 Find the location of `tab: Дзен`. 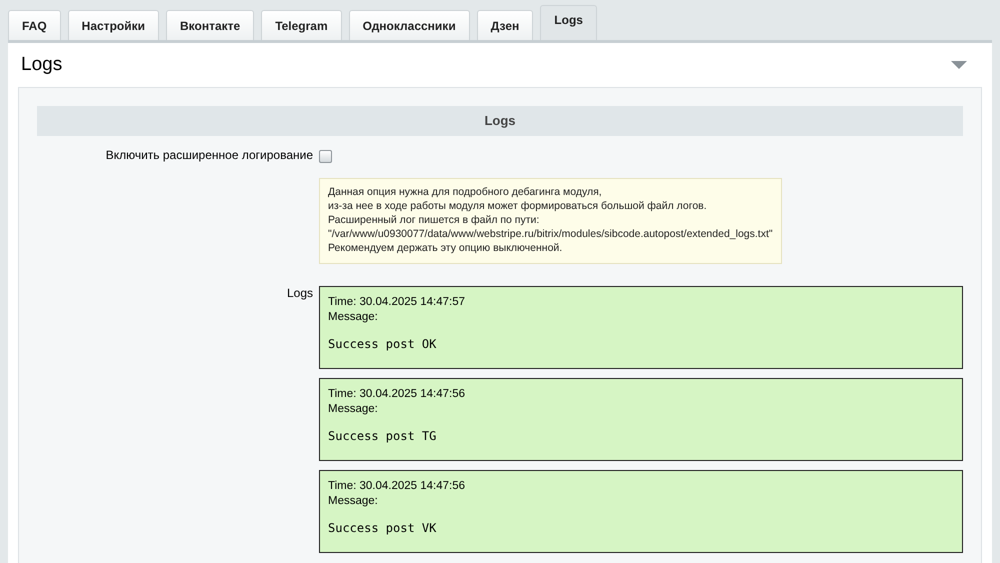

tab: Дзен is located at coordinates (505, 25).